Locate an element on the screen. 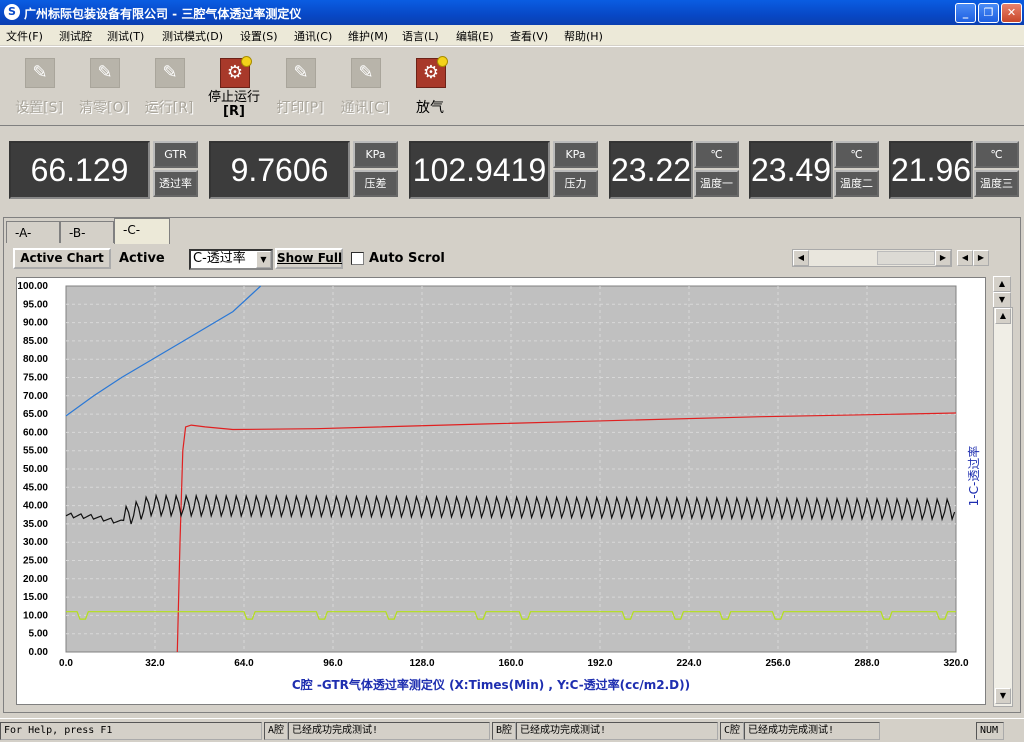  vent-label: 放气 is located at coordinates (430, 108).